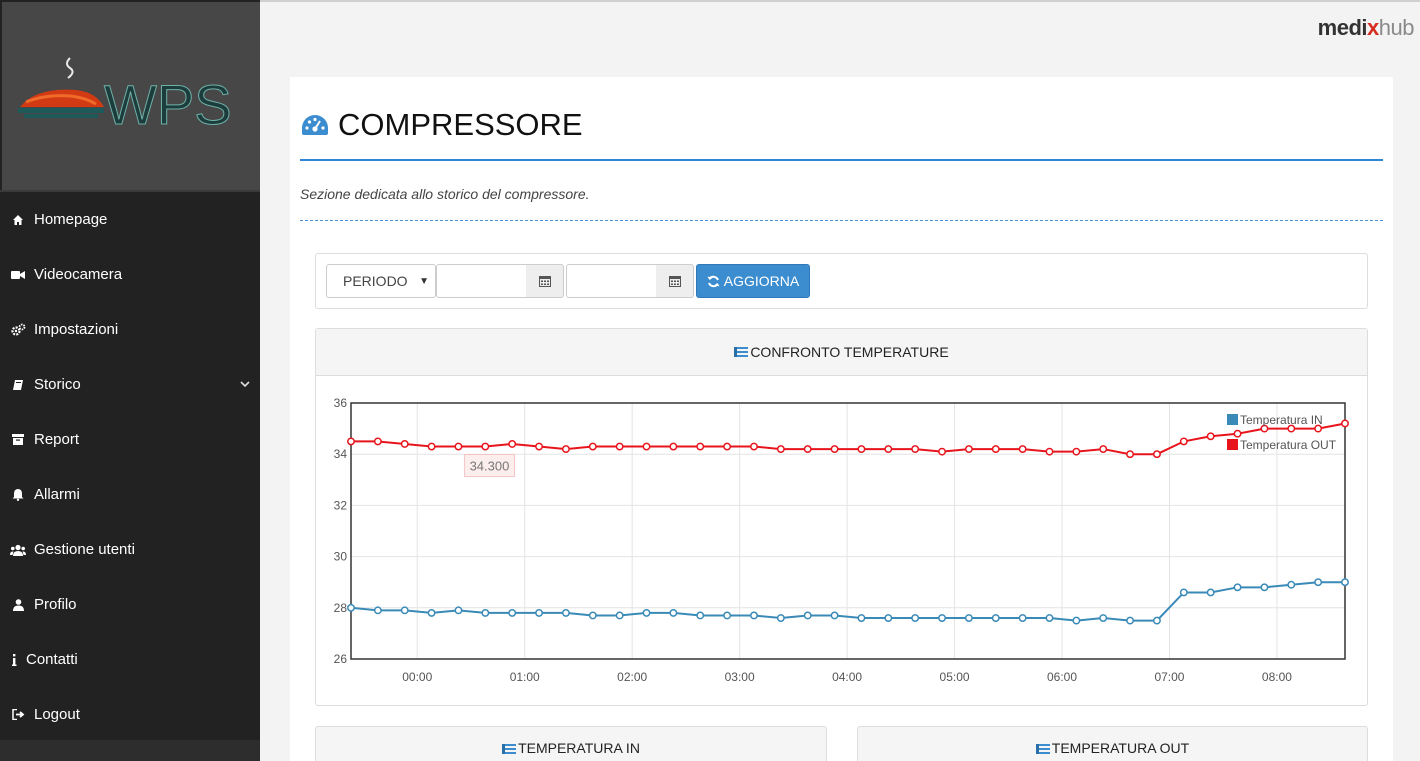 This screenshot has width=1420, height=761. Describe the element at coordinates (740, 677) in the screenshot. I see `x-tick-label: 03:00` at that location.